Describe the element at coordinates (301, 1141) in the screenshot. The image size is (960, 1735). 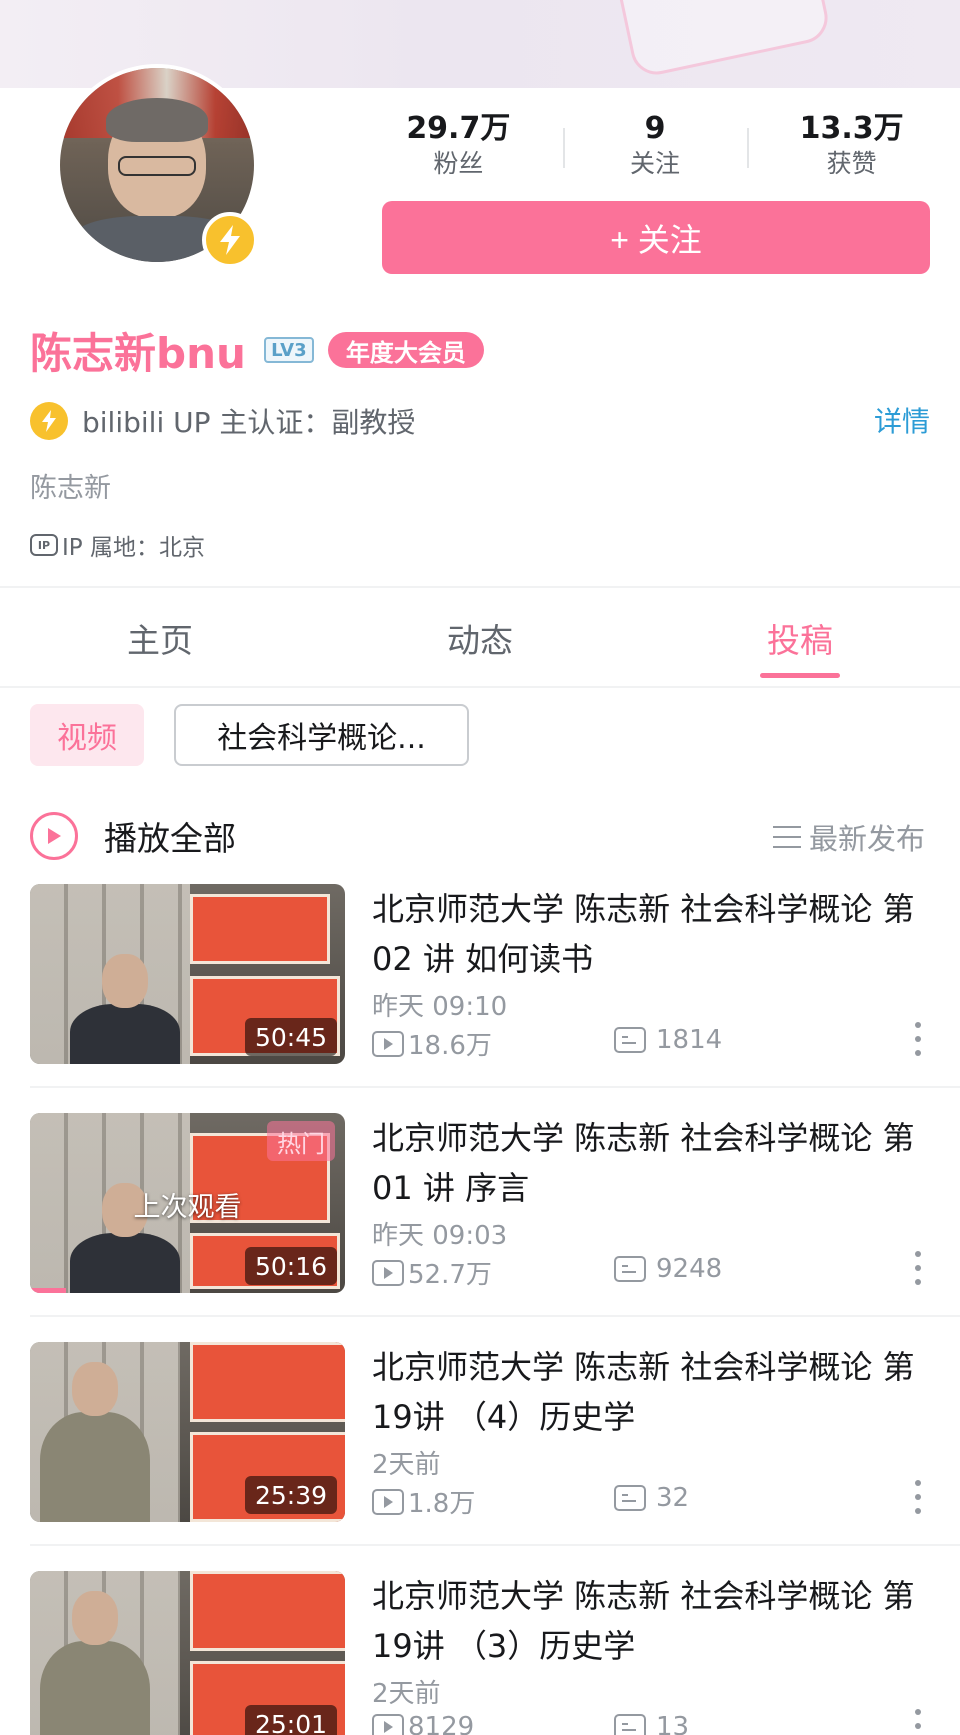
I see `hot-badge: 热门` at that location.